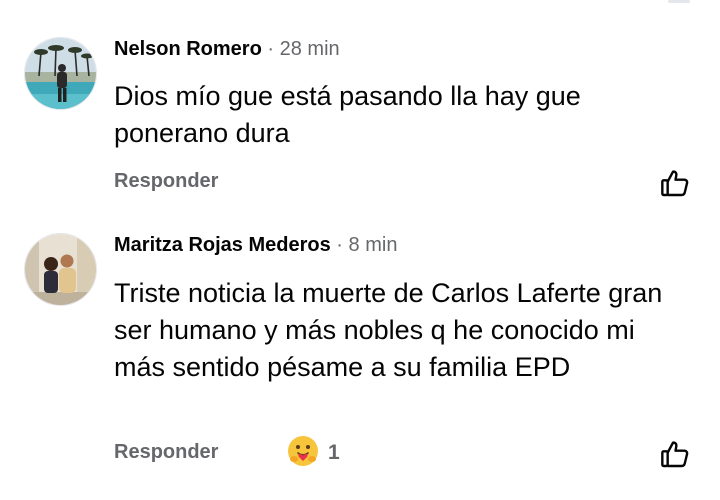 The height and width of the screenshot is (500, 720). What do you see at coordinates (188, 49) in the screenshot?
I see `author-name: Nelson Romero` at bounding box center [188, 49].